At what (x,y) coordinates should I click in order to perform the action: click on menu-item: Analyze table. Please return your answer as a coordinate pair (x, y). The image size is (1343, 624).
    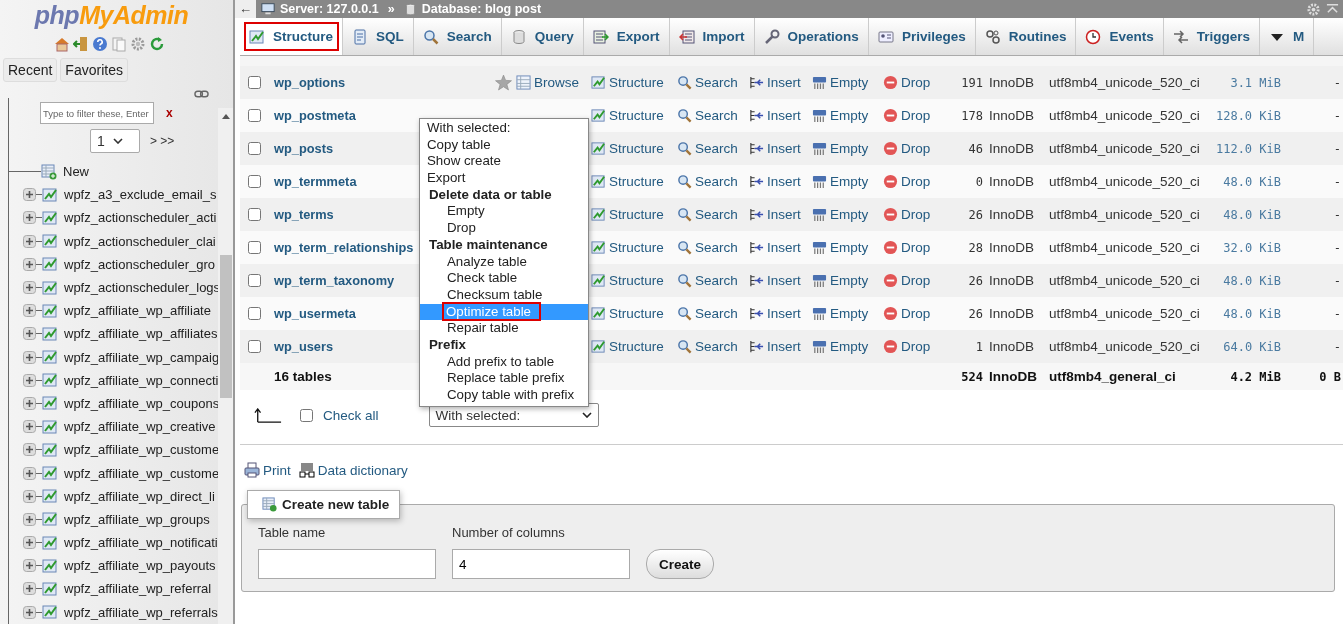
    Looking at the image, I should click on (504, 262).